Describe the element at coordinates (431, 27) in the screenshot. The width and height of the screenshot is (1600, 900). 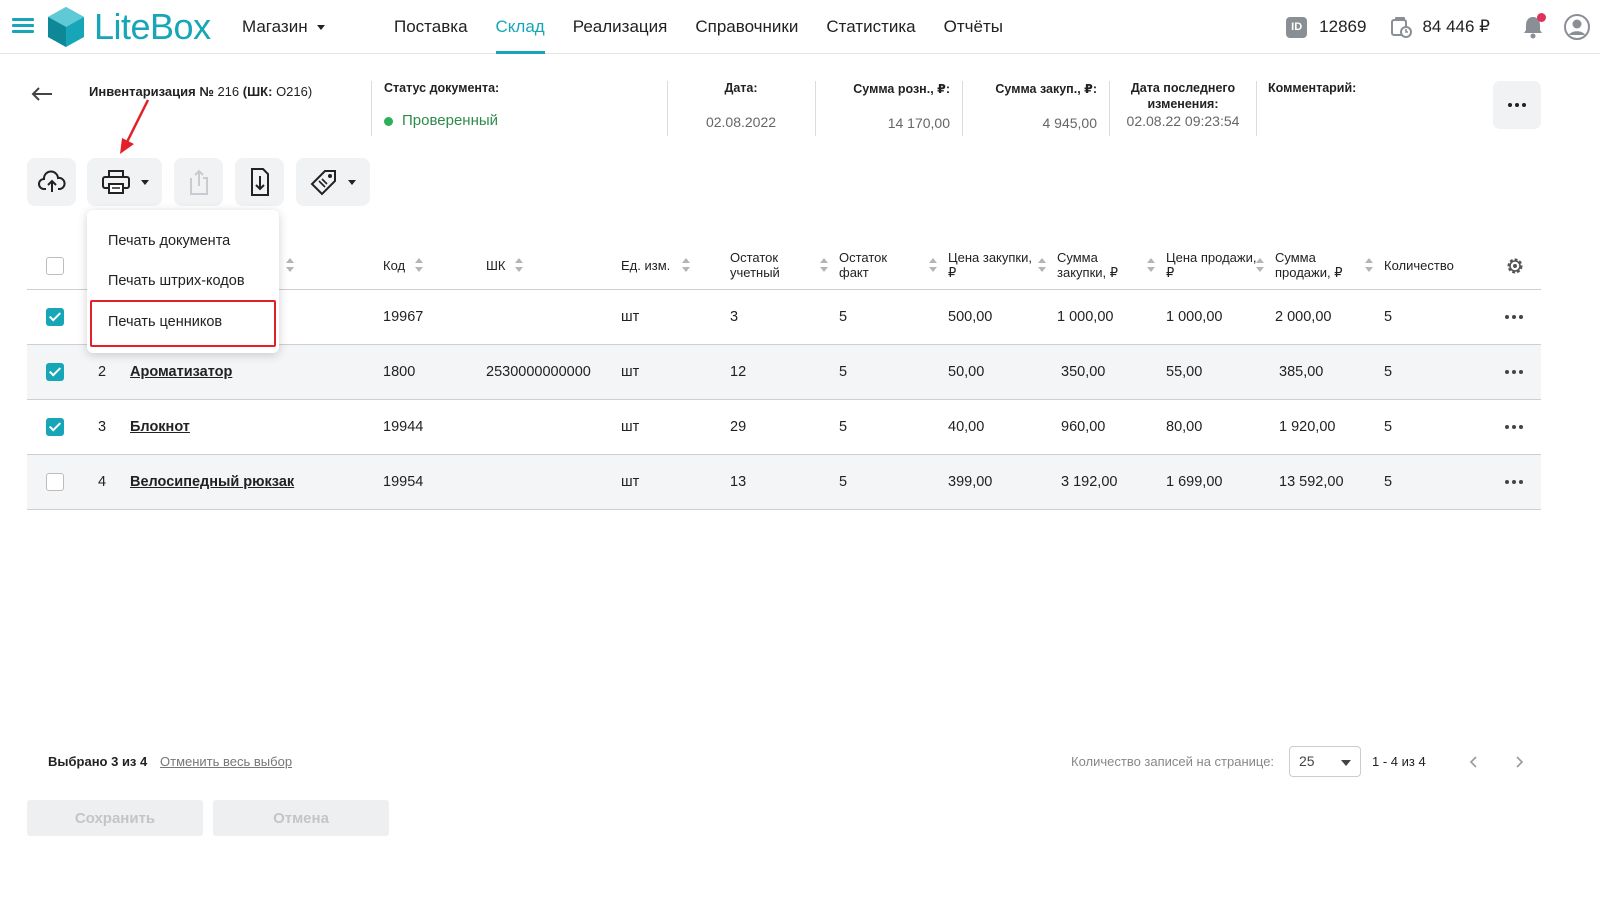
I see `nav-item-supply: Поставка` at that location.